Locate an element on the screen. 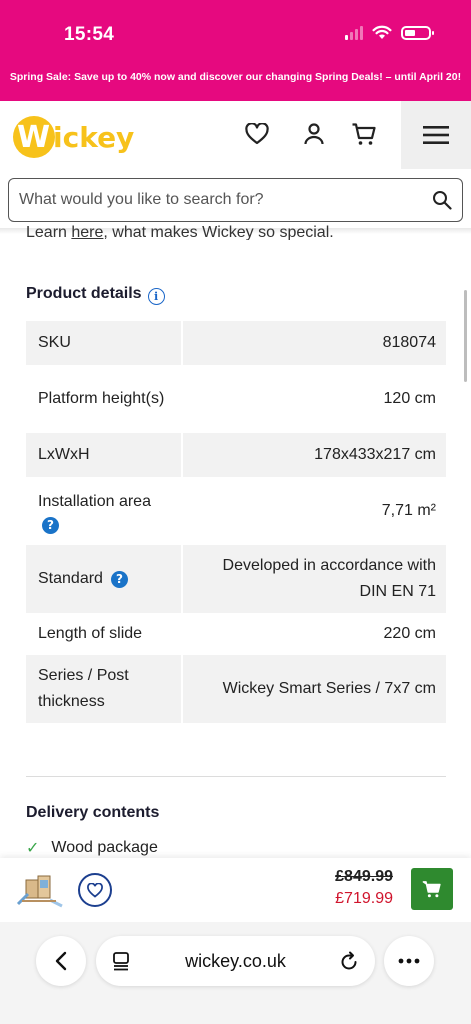 This screenshot has height=1024, width=471. more-icon is located at coordinates (409, 961).